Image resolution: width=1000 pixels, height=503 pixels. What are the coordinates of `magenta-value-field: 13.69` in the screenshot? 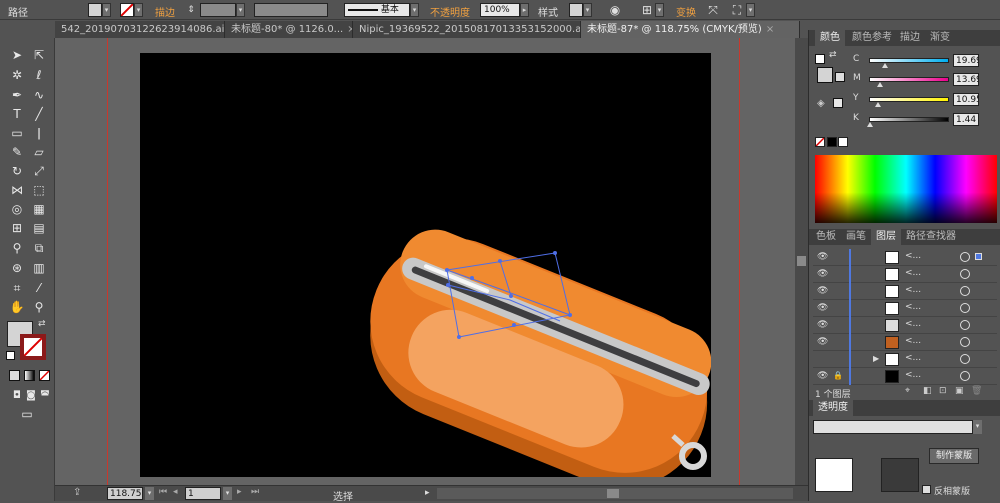 It's located at (966, 79).